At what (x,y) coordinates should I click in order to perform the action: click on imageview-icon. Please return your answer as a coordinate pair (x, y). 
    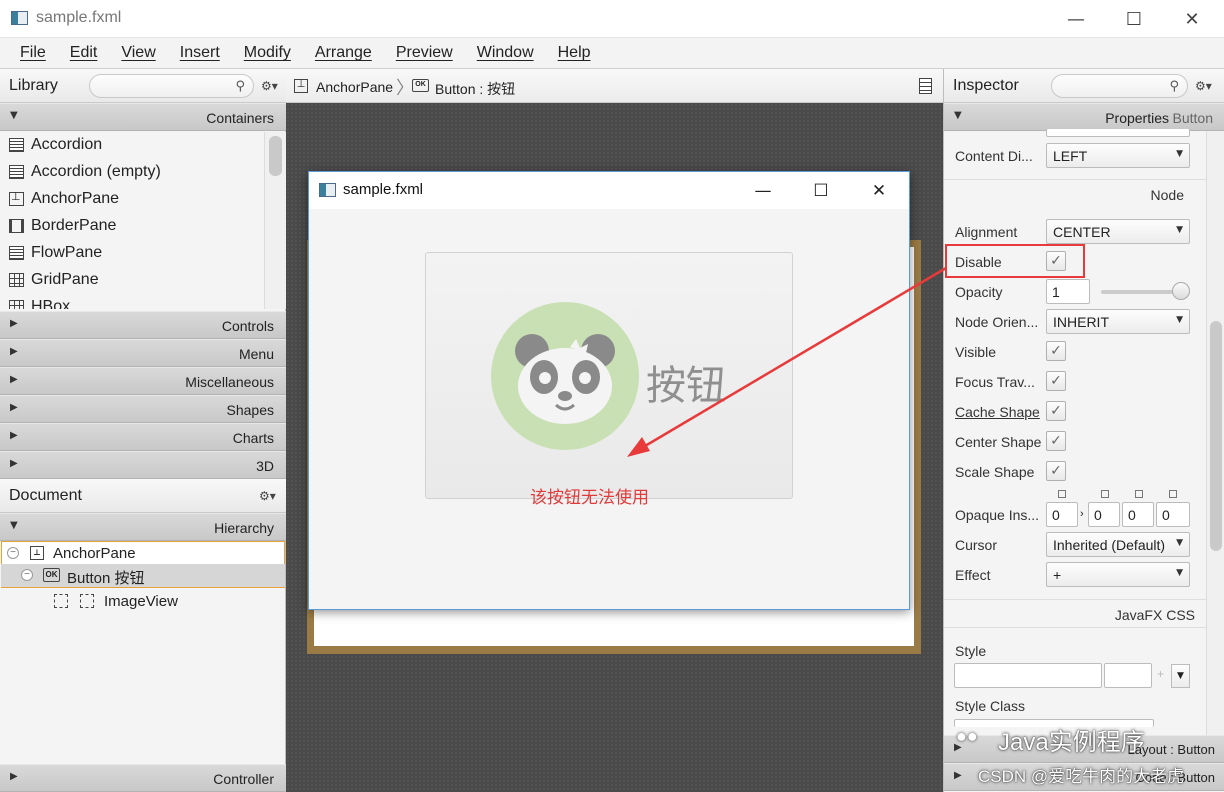
    Looking at the image, I should click on (87, 601).